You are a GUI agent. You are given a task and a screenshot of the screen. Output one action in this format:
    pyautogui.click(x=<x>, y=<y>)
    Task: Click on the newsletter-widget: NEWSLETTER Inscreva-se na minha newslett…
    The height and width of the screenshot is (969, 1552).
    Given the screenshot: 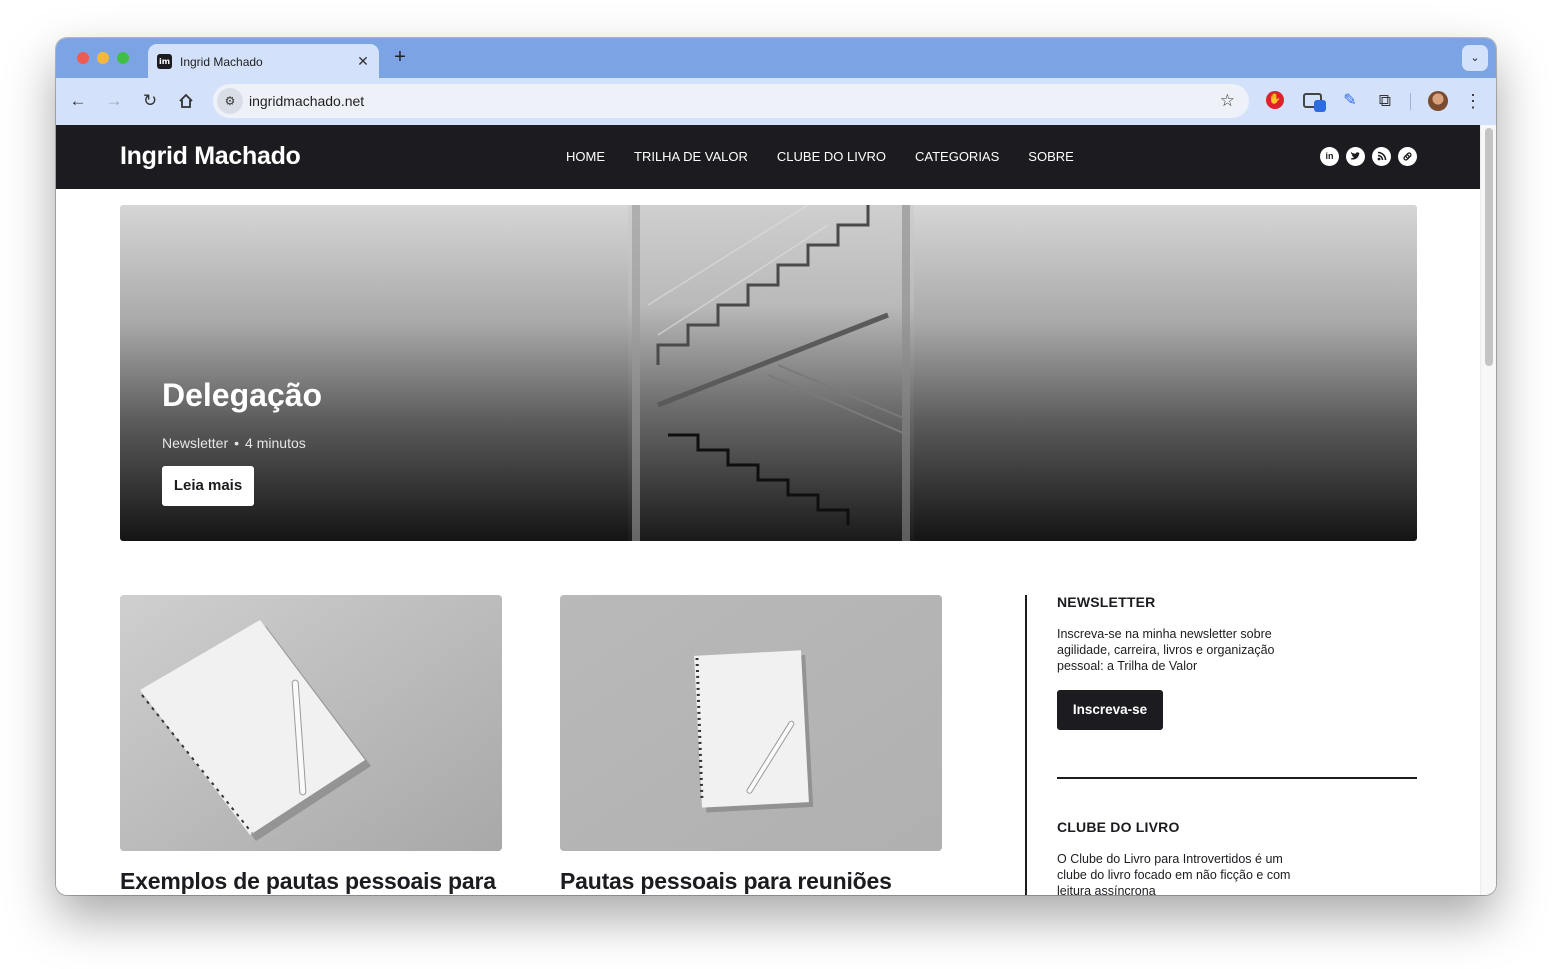 What is the action you would take?
    pyautogui.click(x=1237, y=662)
    